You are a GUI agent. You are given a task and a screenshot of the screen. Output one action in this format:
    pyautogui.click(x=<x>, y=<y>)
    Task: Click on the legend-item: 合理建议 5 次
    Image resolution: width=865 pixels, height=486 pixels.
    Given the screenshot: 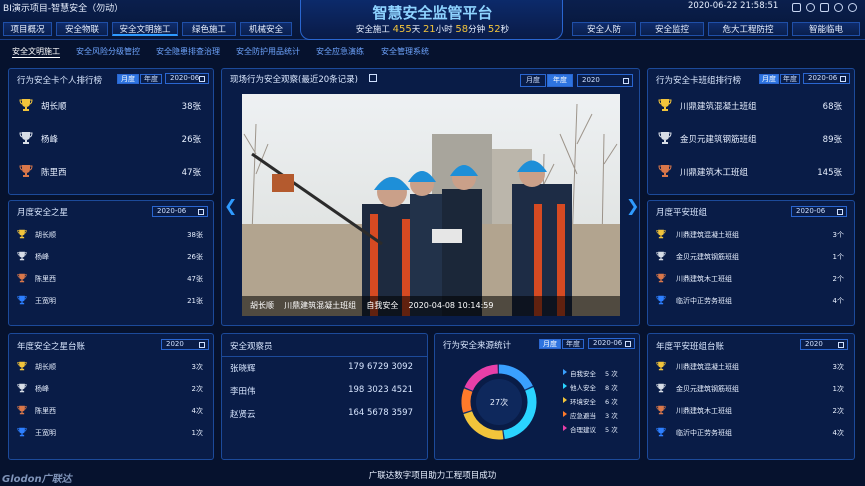 What is the action you would take?
    pyautogui.click(x=600, y=430)
    